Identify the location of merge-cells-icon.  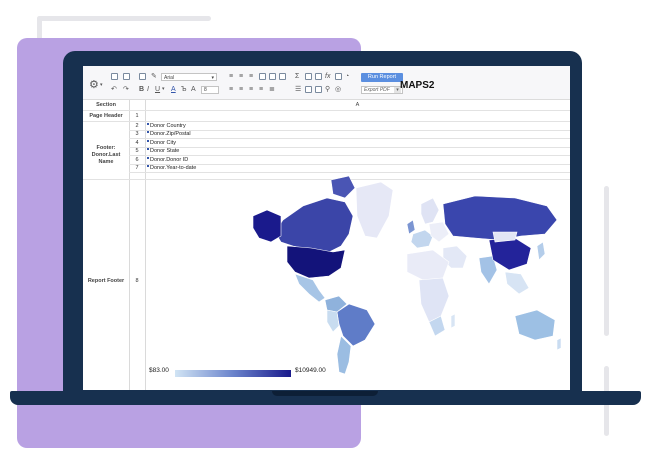
(272, 76).